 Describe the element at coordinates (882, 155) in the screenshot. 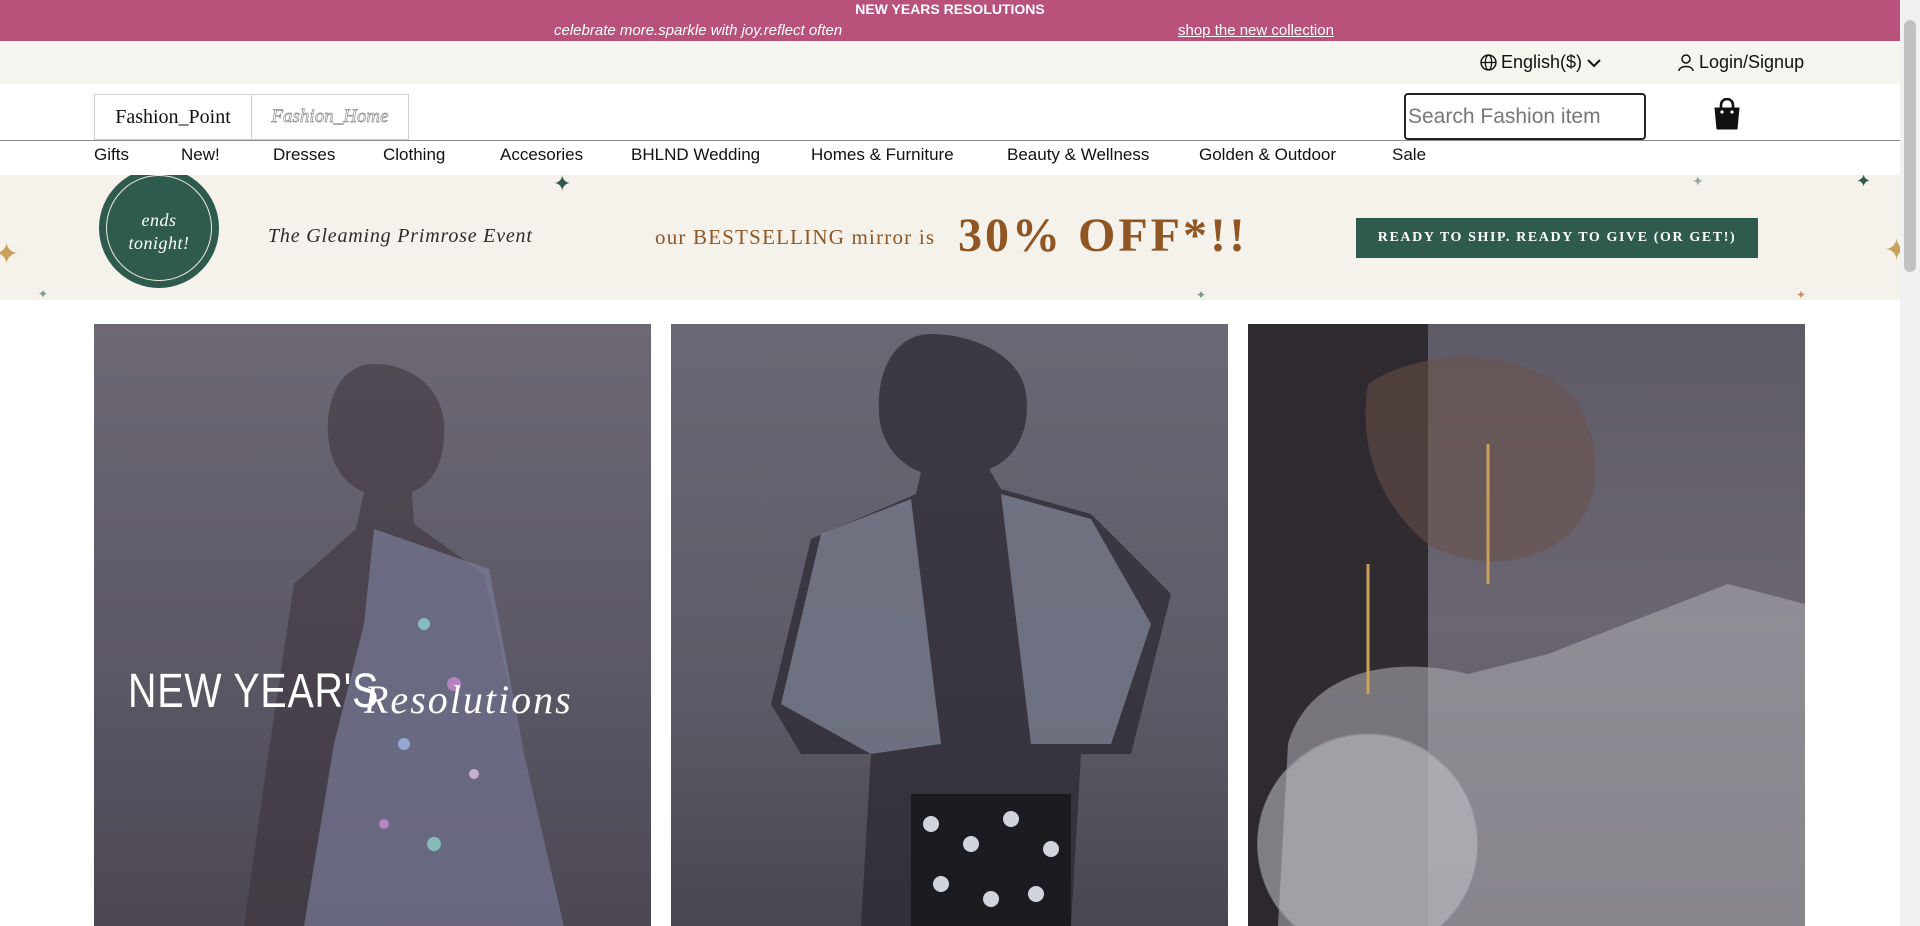

I see `nav-item-homes-furniture: Homes & Furniture` at that location.